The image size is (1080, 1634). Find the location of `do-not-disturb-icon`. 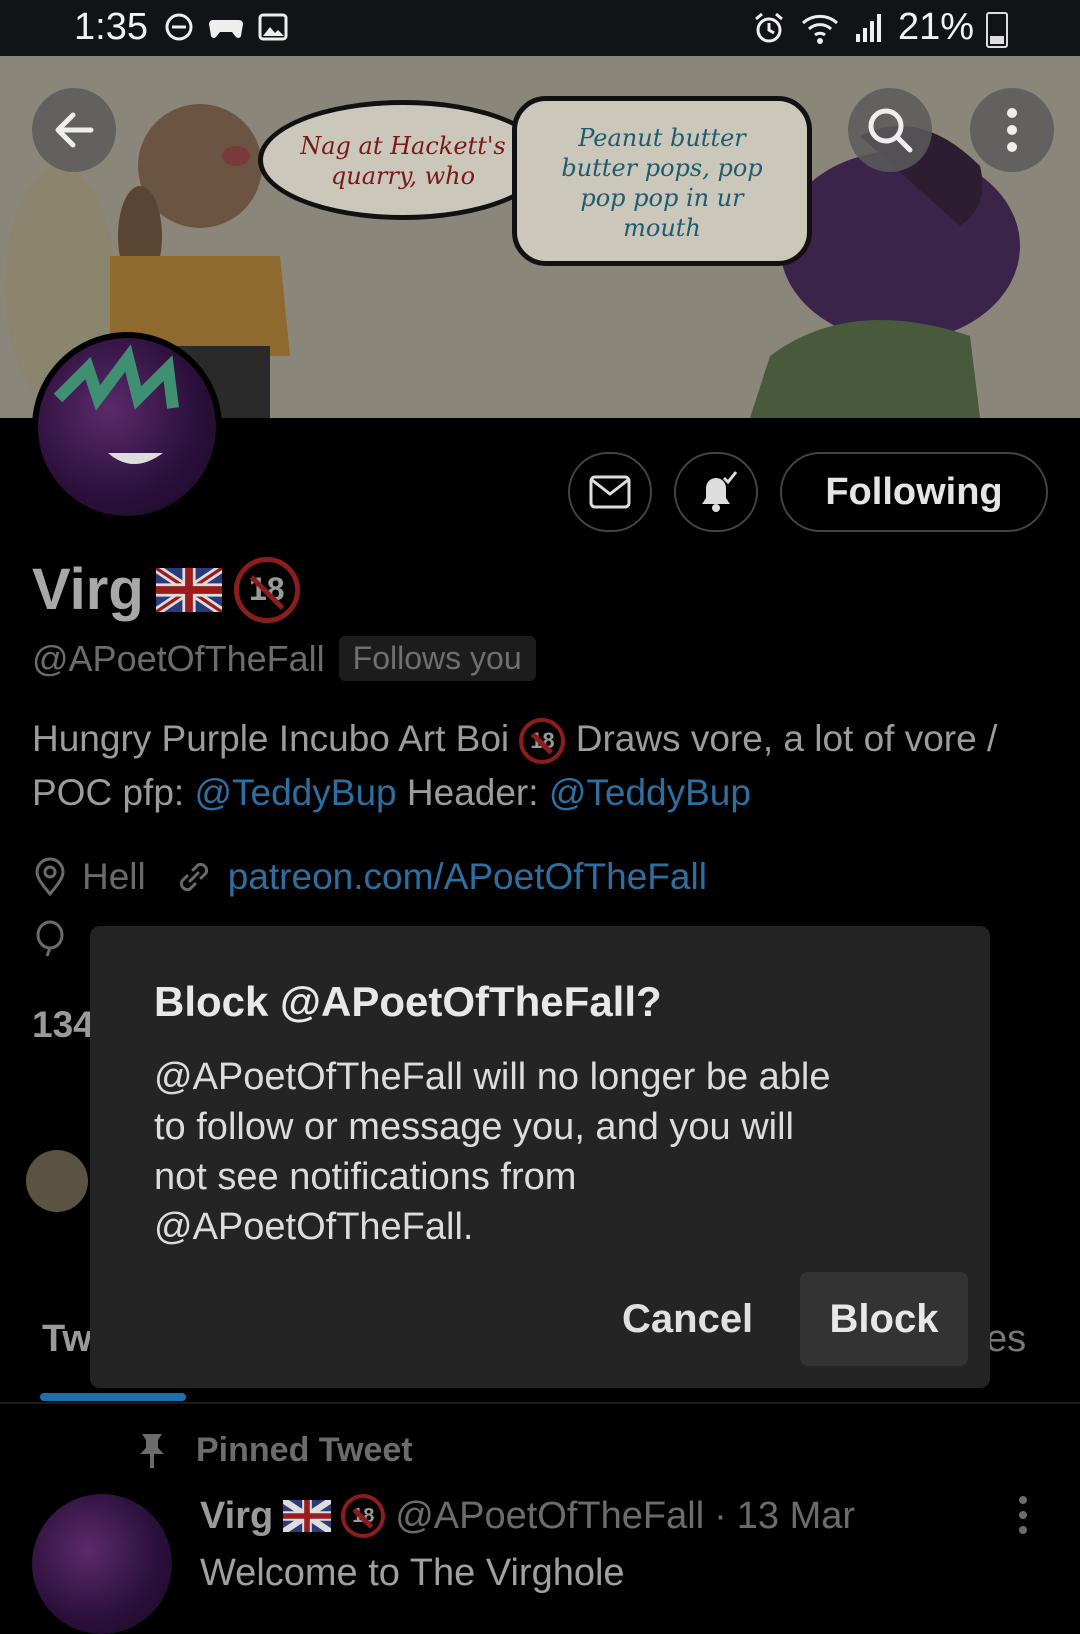

do-not-disturb-icon is located at coordinates (179, 27).